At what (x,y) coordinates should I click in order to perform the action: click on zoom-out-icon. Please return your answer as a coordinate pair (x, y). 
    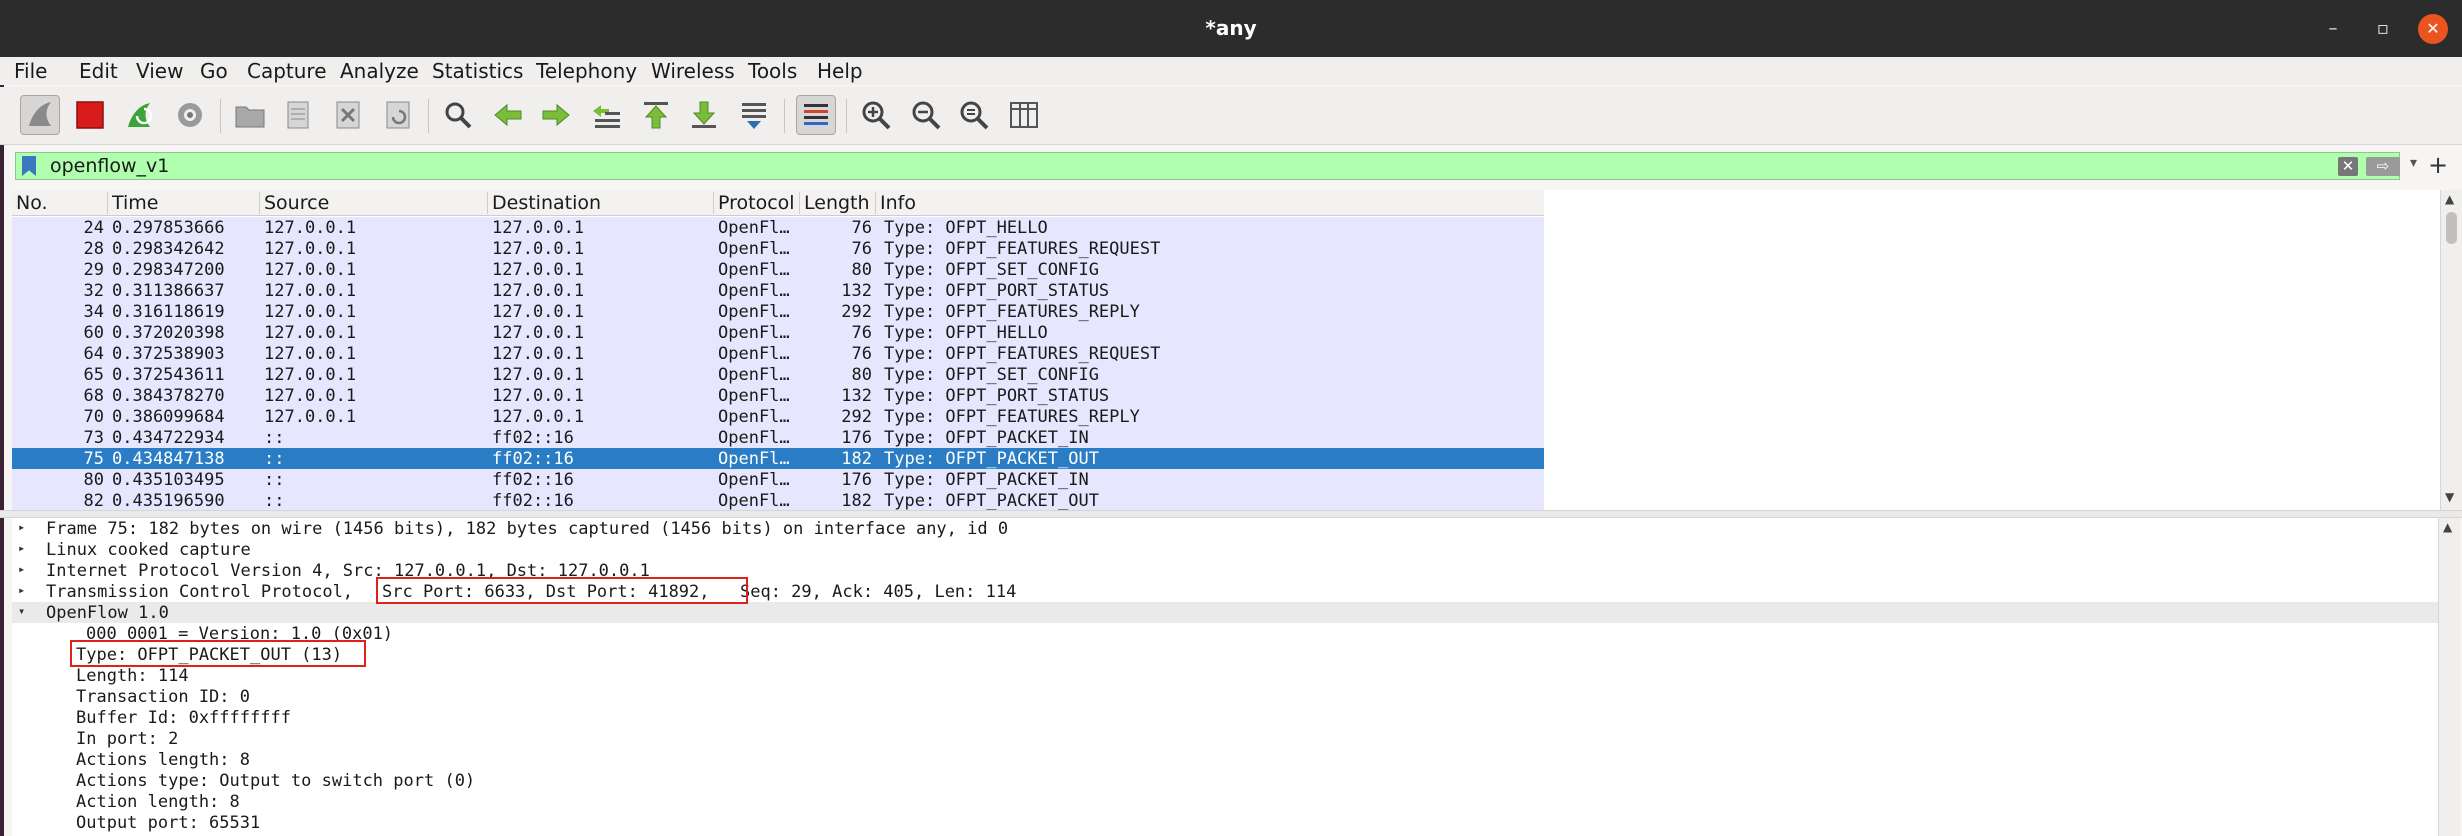
    Looking at the image, I should click on (926, 115).